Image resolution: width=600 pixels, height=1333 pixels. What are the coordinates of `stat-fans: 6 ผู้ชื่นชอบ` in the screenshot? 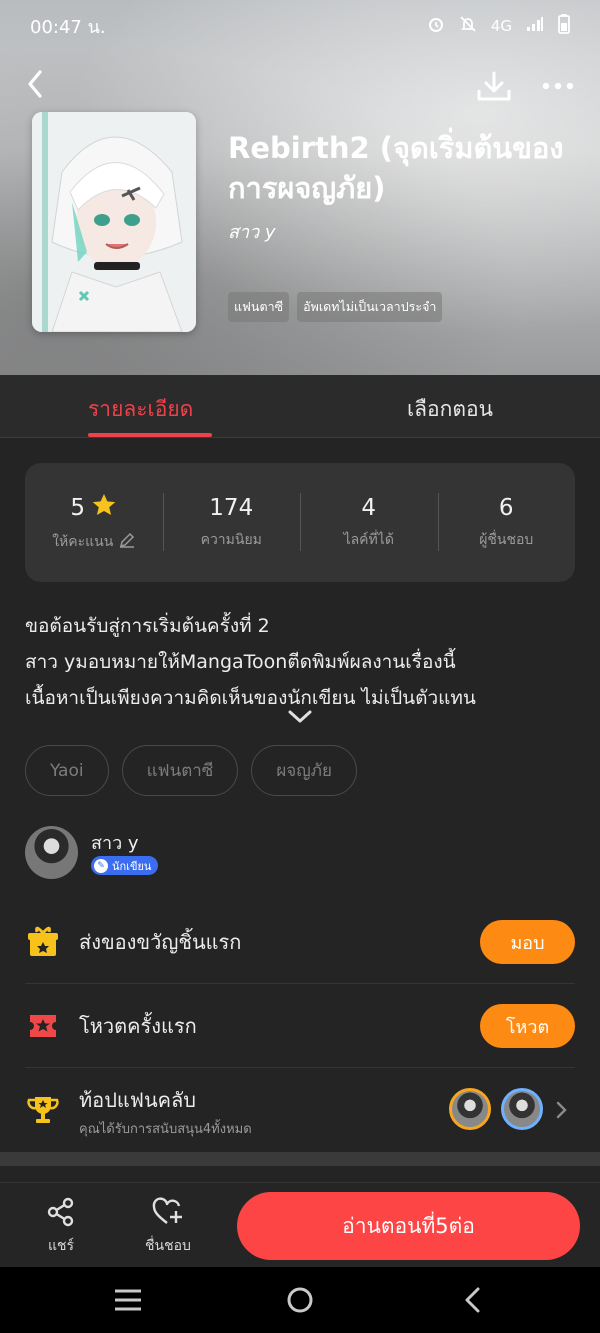 It's located at (506, 522).